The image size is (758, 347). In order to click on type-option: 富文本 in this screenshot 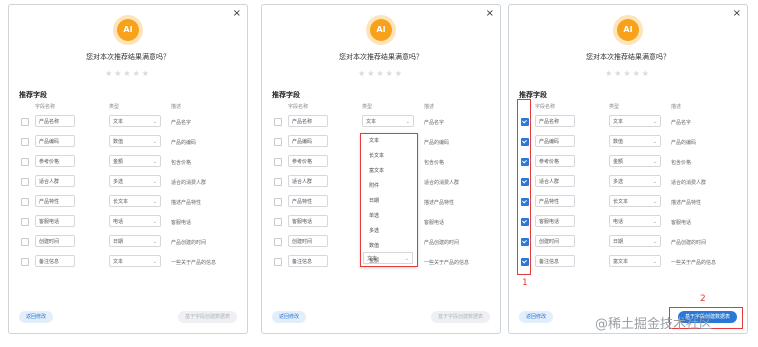, I will do `click(389, 171)`.